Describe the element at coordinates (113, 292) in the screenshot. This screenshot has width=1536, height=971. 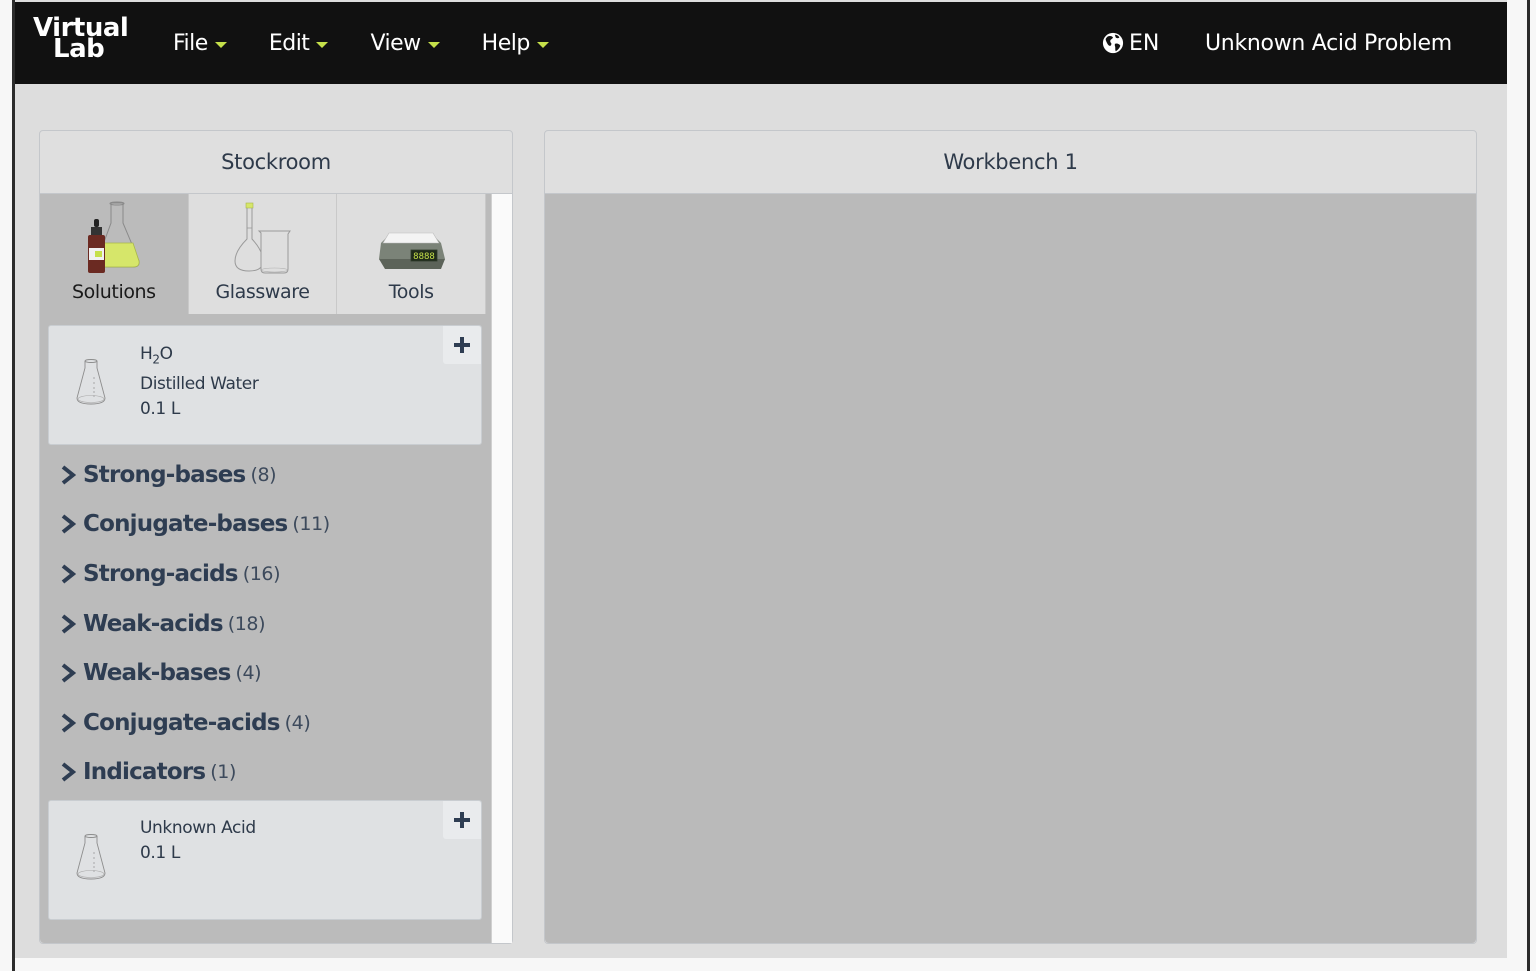
I see `tab-solutions-label: Solutions` at that location.